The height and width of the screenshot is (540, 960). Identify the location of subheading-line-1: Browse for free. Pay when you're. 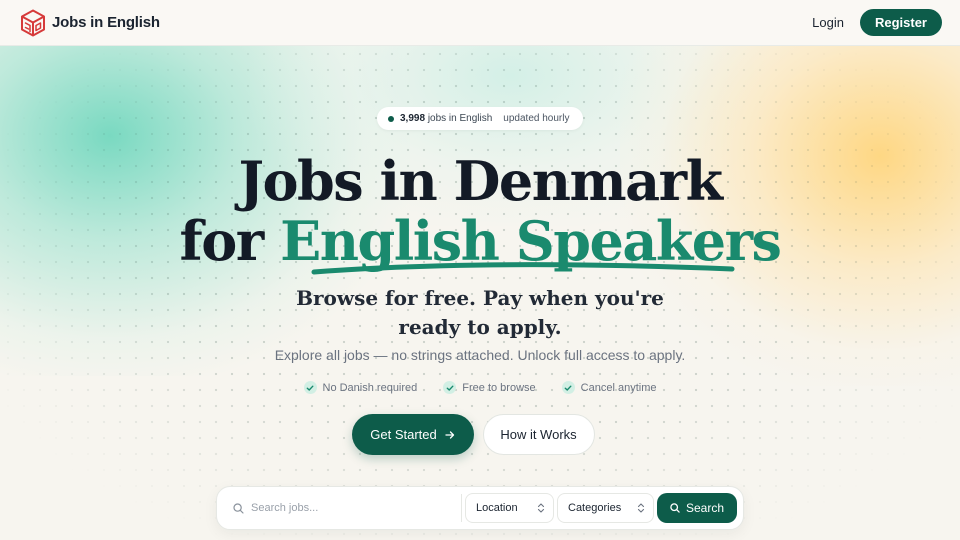
(480, 298).